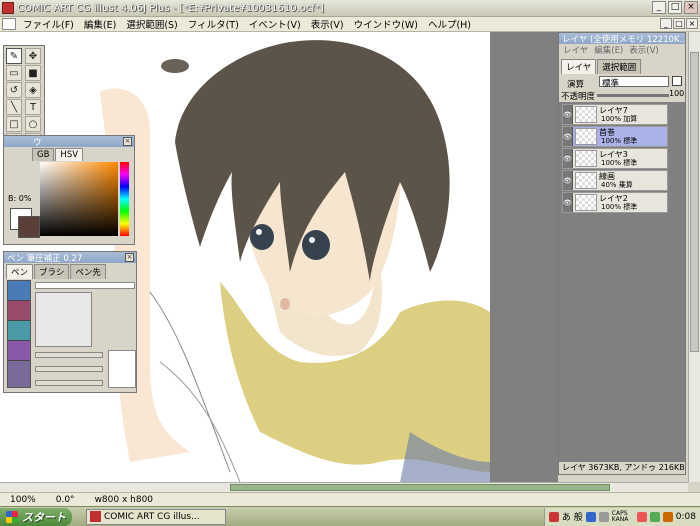 This screenshot has height=526, width=700. What do you see at coordinates (633, 95) in the screenshot?
I see `opacity-slider-track` at bounding box center [633, 95].